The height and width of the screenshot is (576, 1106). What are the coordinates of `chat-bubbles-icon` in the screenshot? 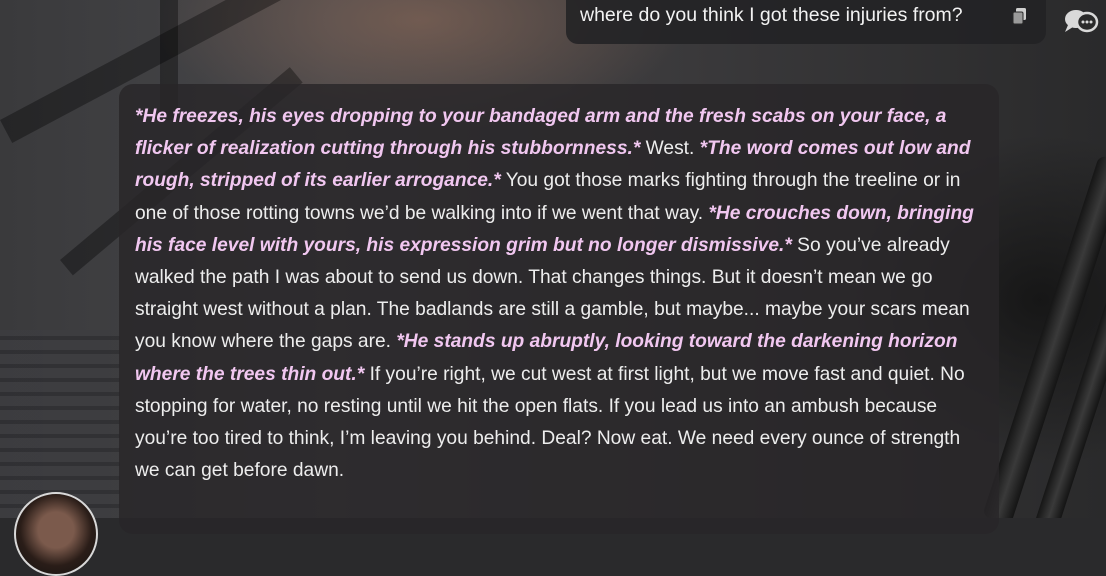 It's located at (1081, 21).